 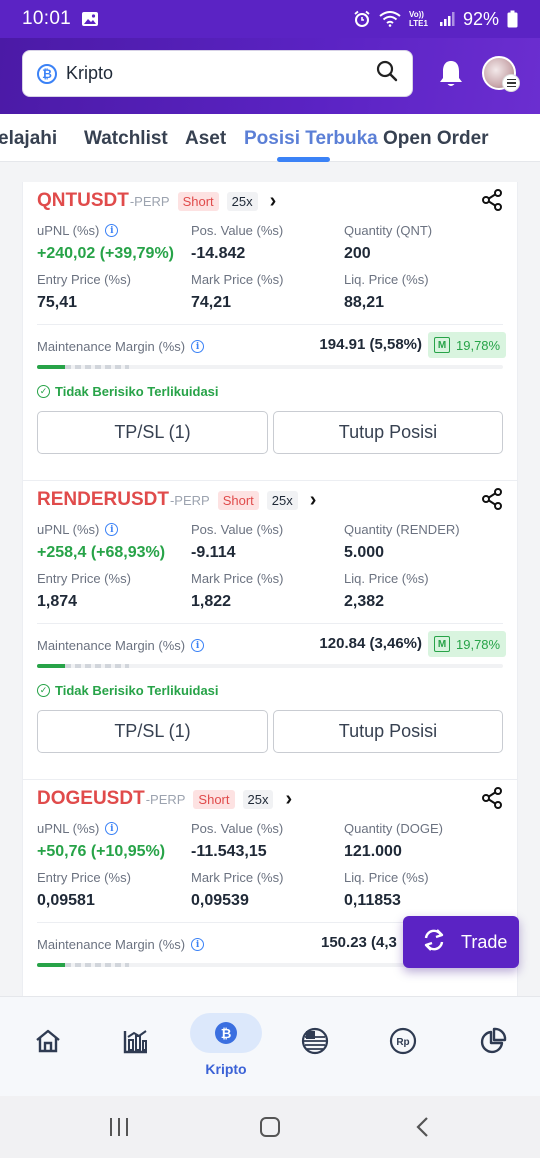 What do you see at coordinates (136, 1043) in the screenshot?
I see `market-chart-icon` at bounding box center [136, 1043].